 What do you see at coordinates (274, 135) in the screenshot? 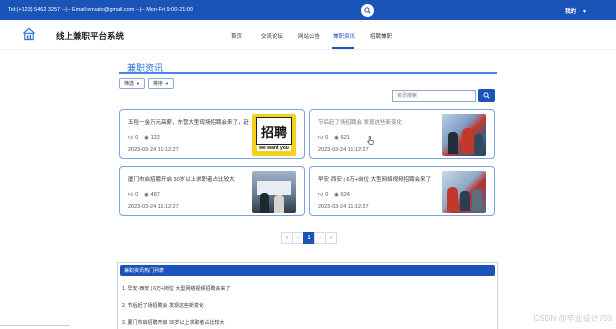
I see `news-card-thumbnail: 招聘 we want you` at bounding box center [274, 135].